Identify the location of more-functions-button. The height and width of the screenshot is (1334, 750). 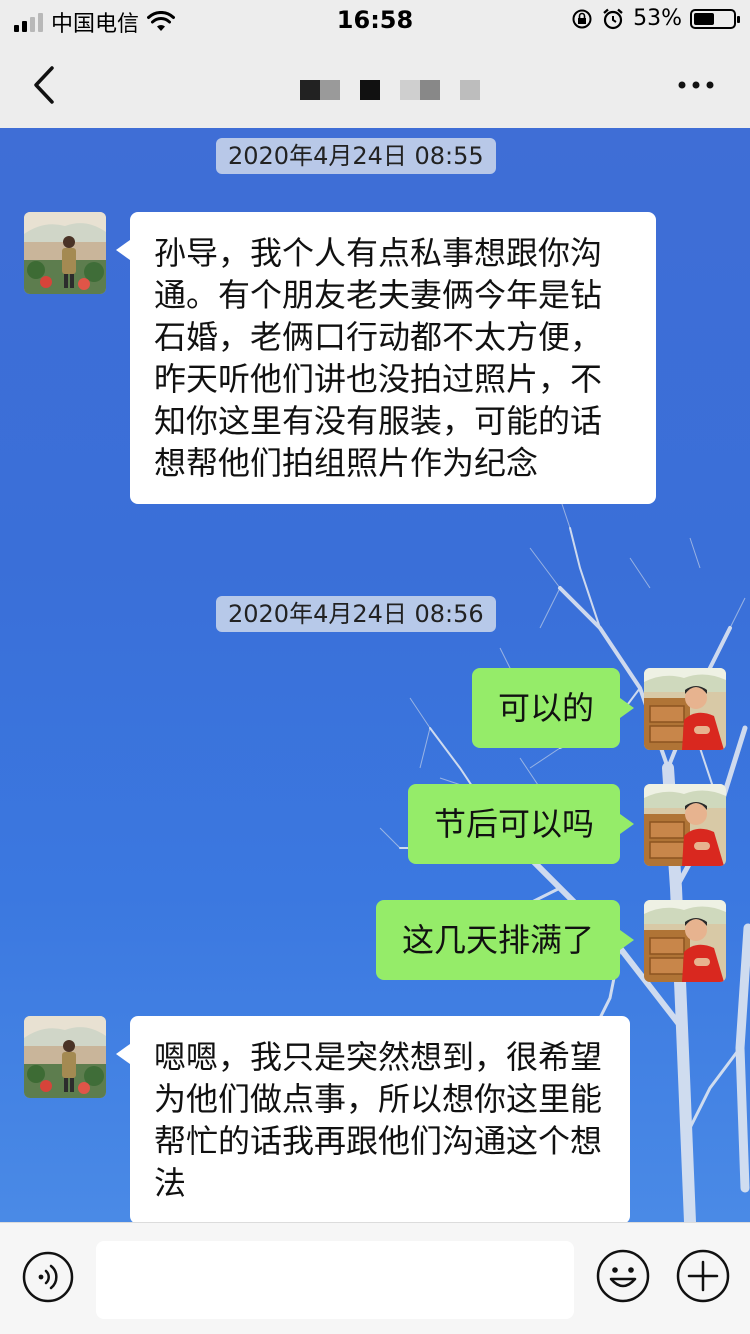
(703, 1276).